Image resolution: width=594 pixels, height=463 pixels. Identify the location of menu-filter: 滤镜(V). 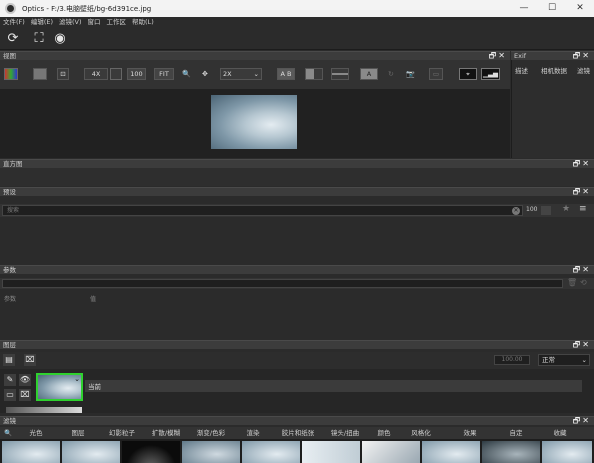
(70, 22).